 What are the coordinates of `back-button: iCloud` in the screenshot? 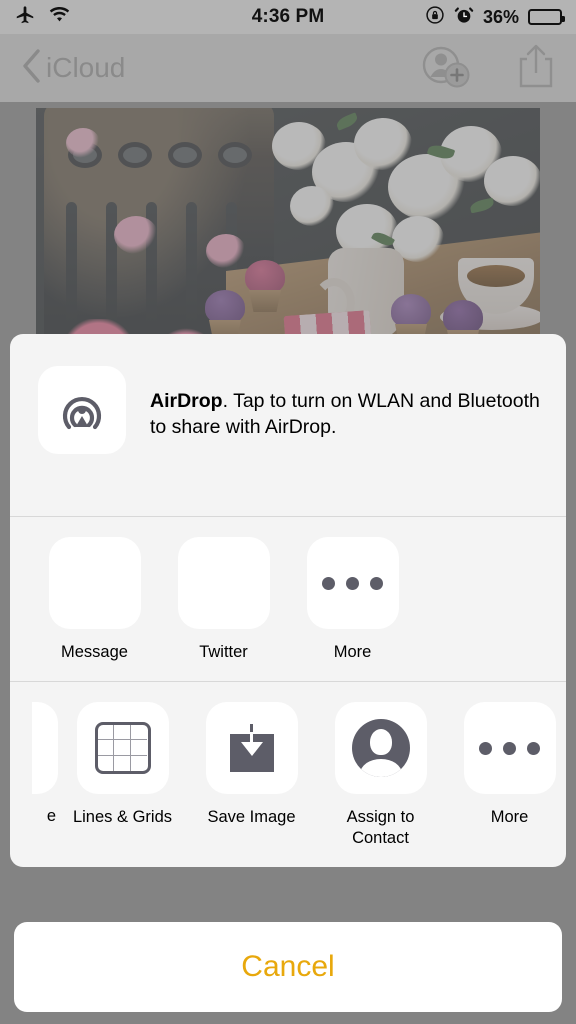 It's located at (72, 68).